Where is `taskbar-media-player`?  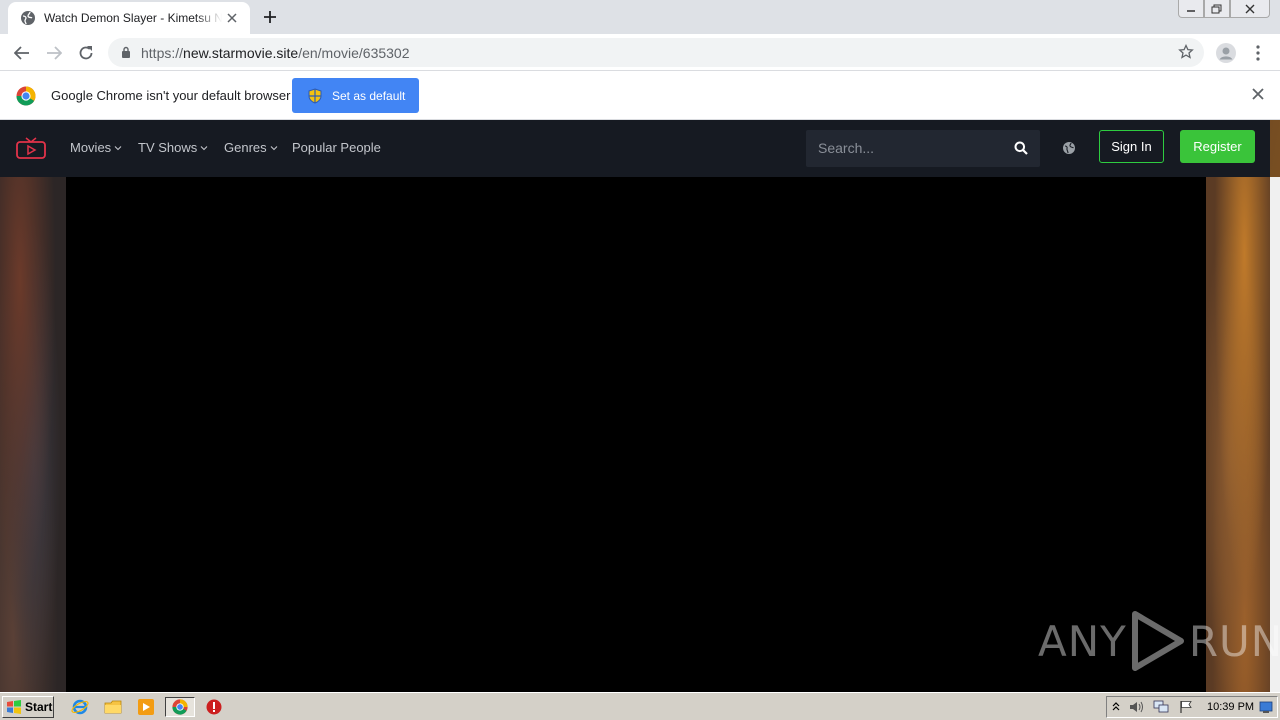 taskbar-media-player is located at coordinates (146, 707).